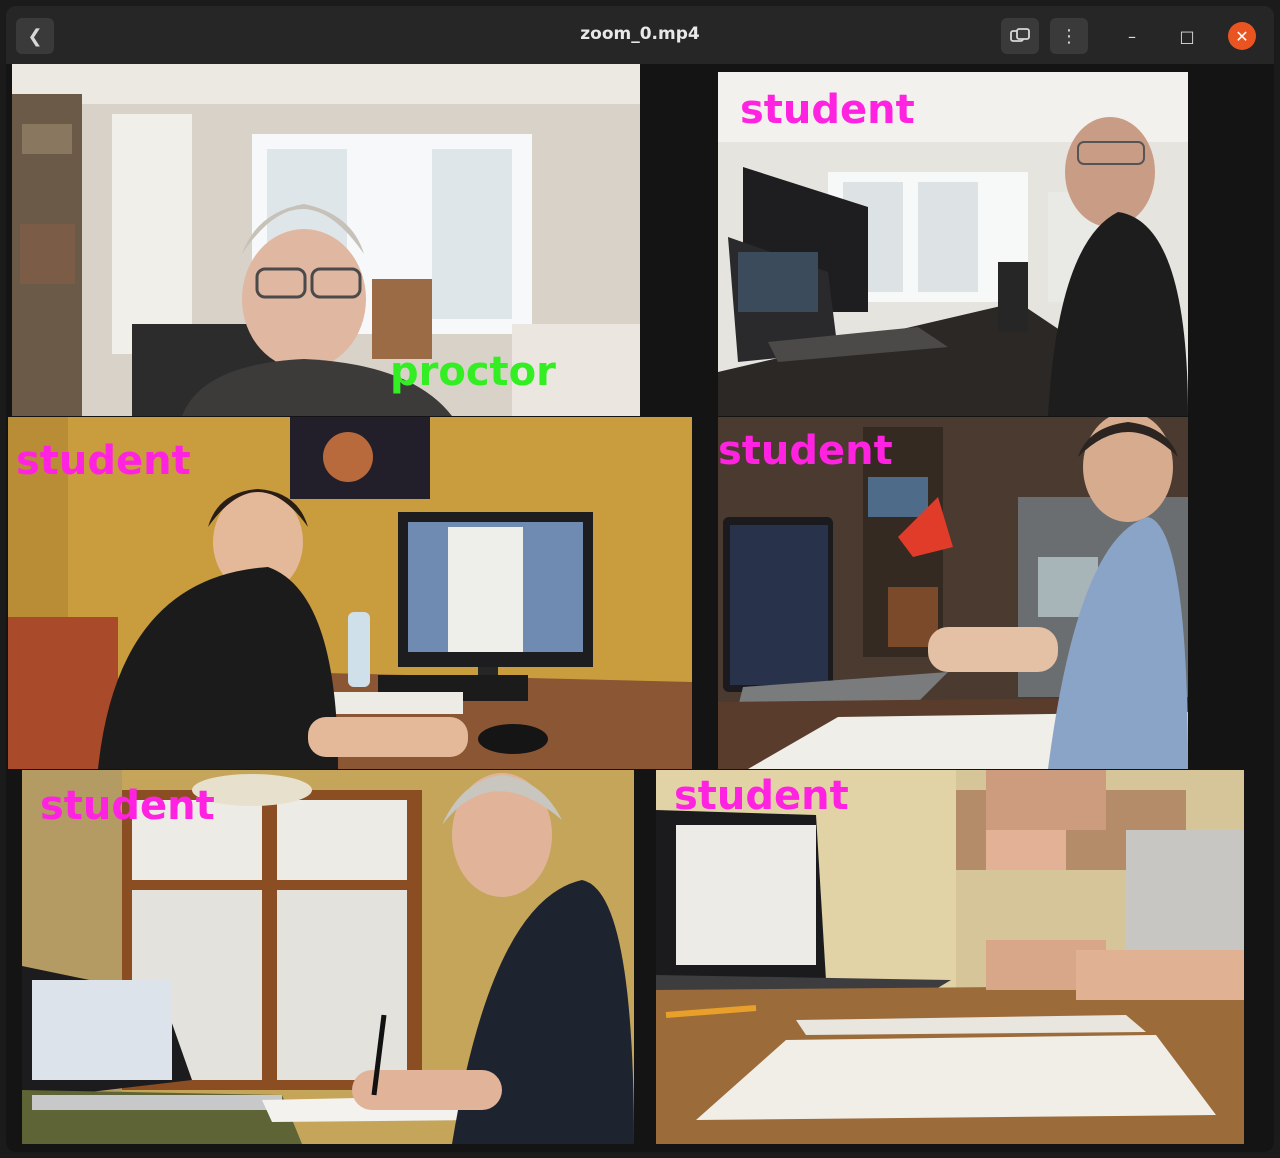  I want to click on close-icon: ✕, so click(1242, 36).